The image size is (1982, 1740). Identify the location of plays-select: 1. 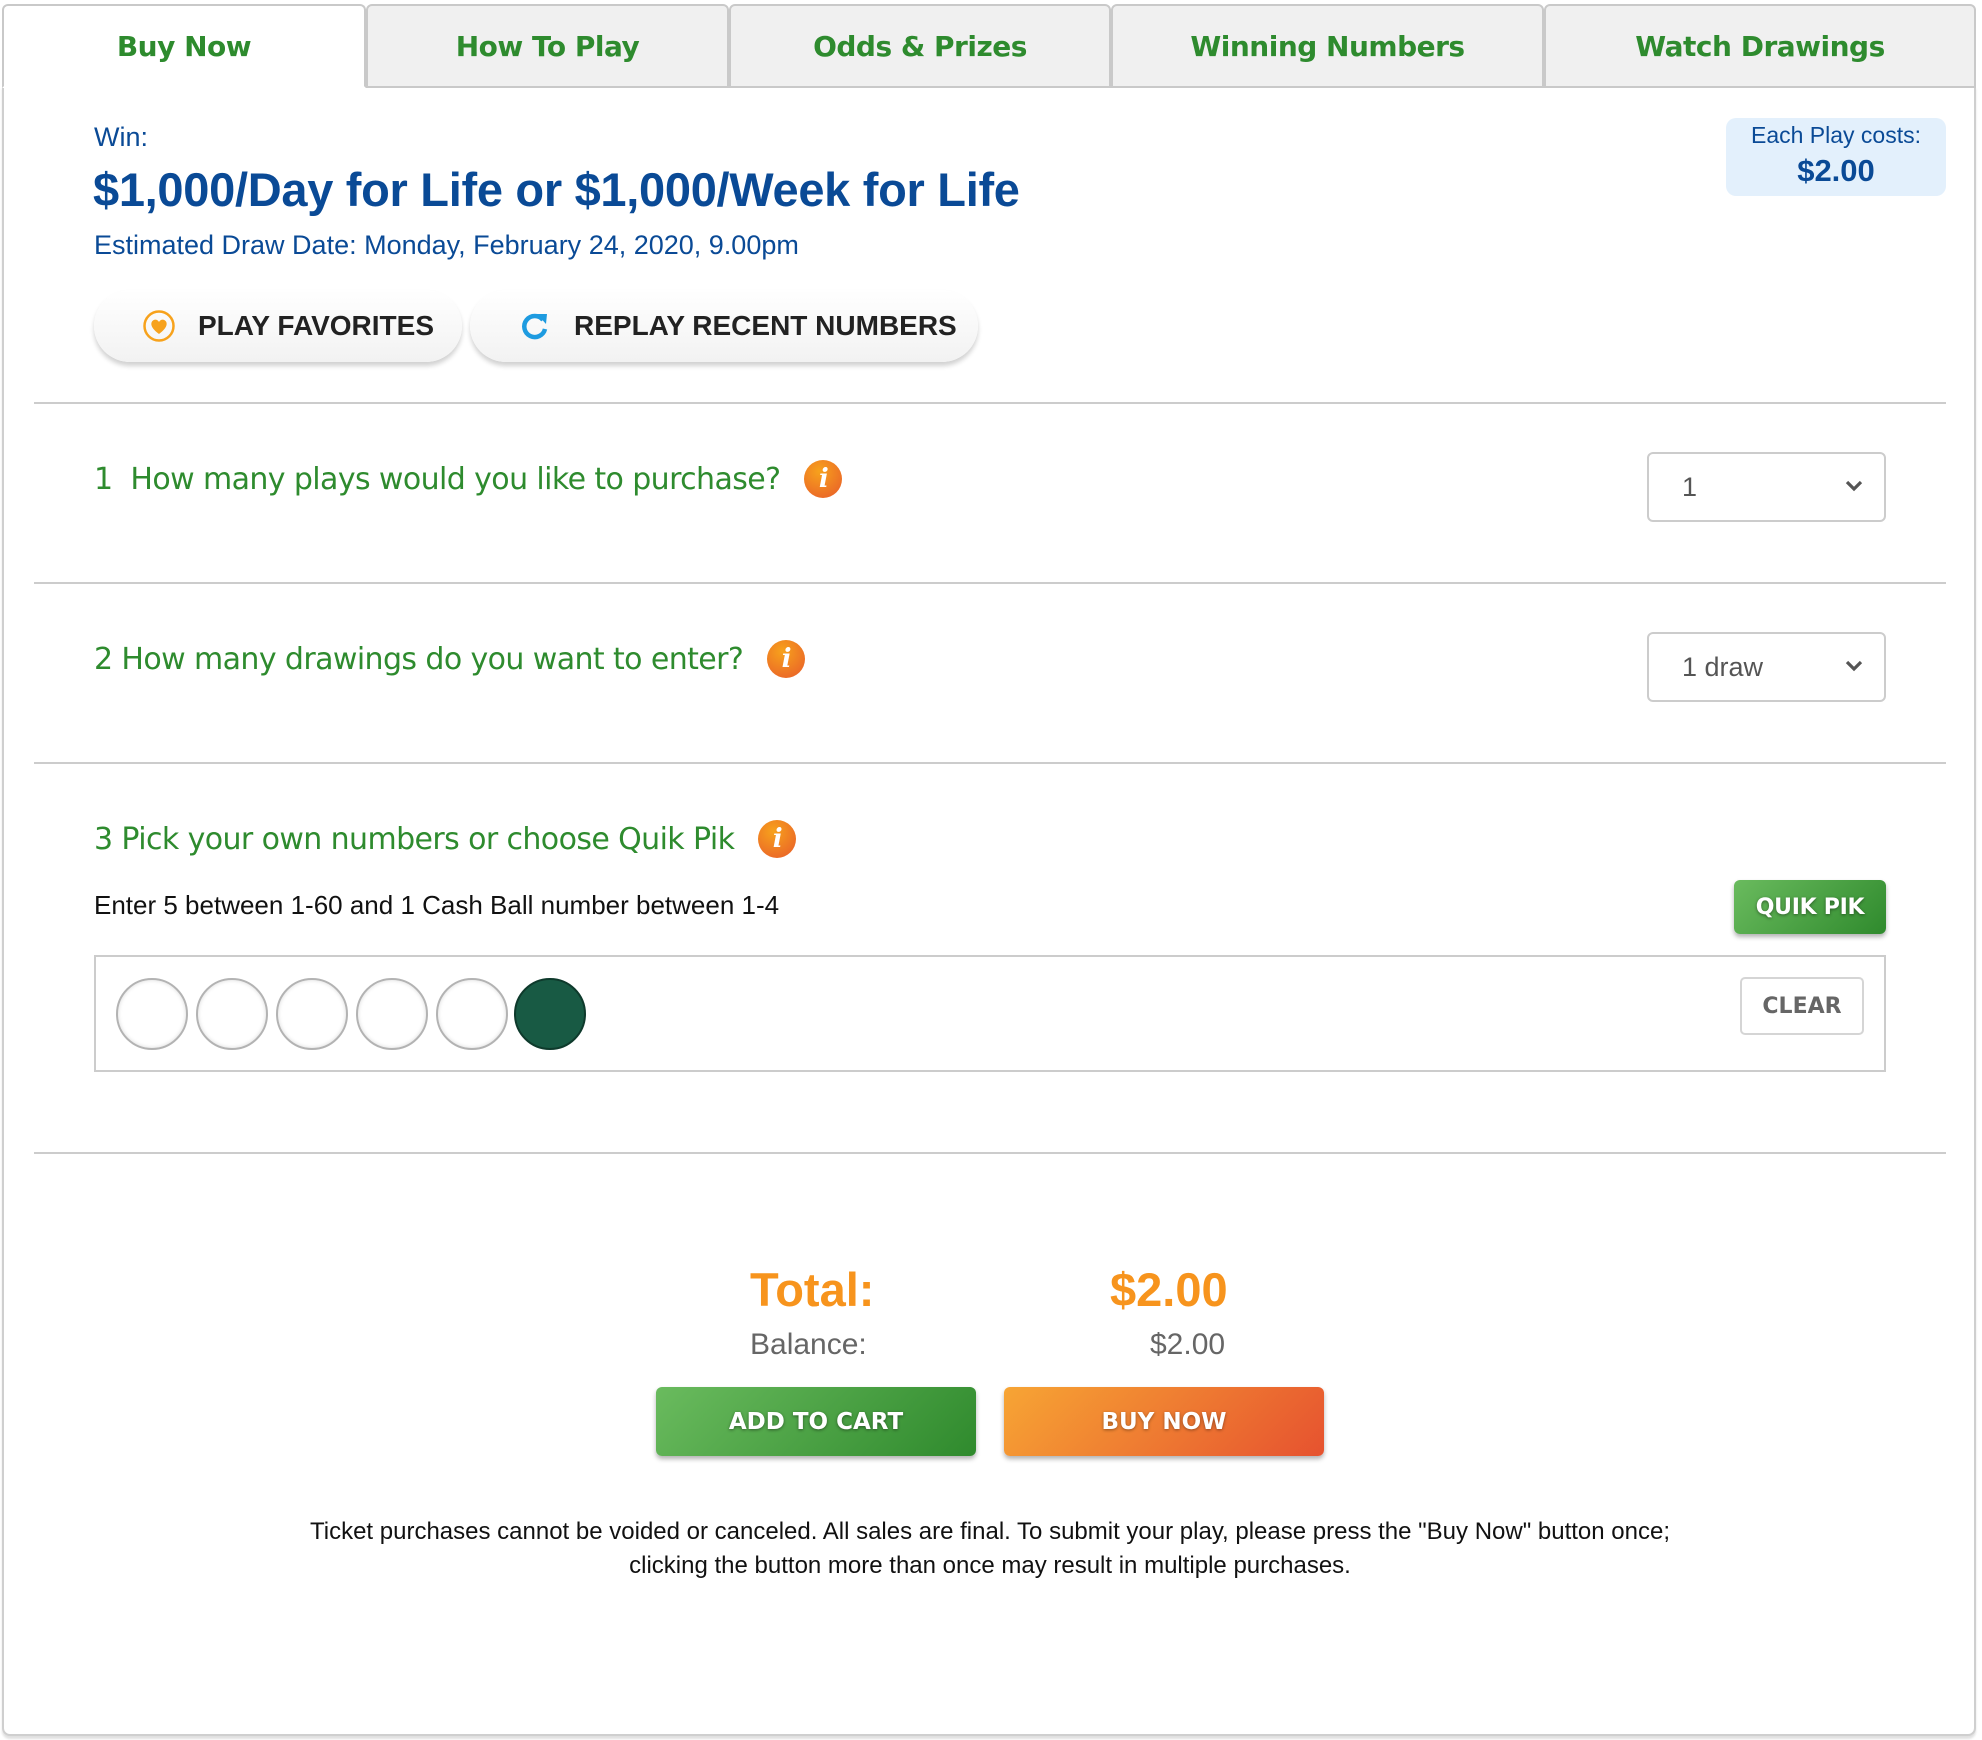
(1766, 487).